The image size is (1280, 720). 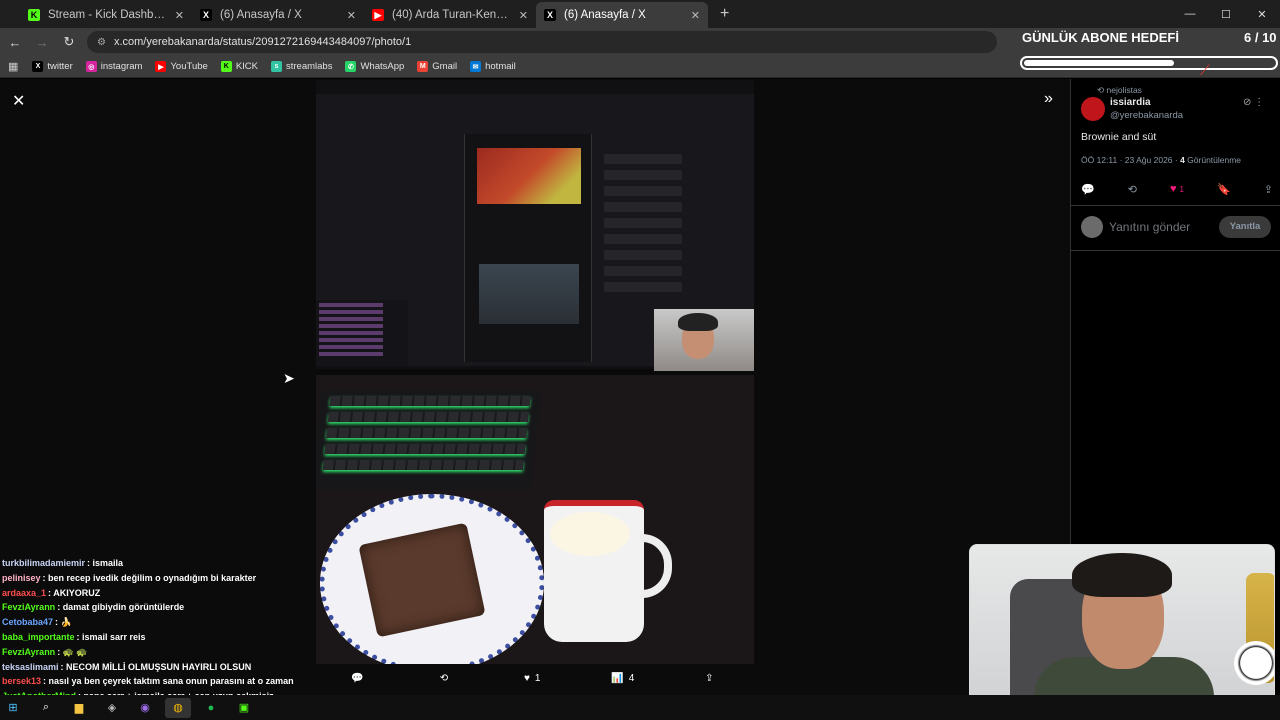 What do you see at coordinates (113, 66) in the screenshot?
I see `bookmark-instagram: ◎ instagram` at bounding box center [113, 66].